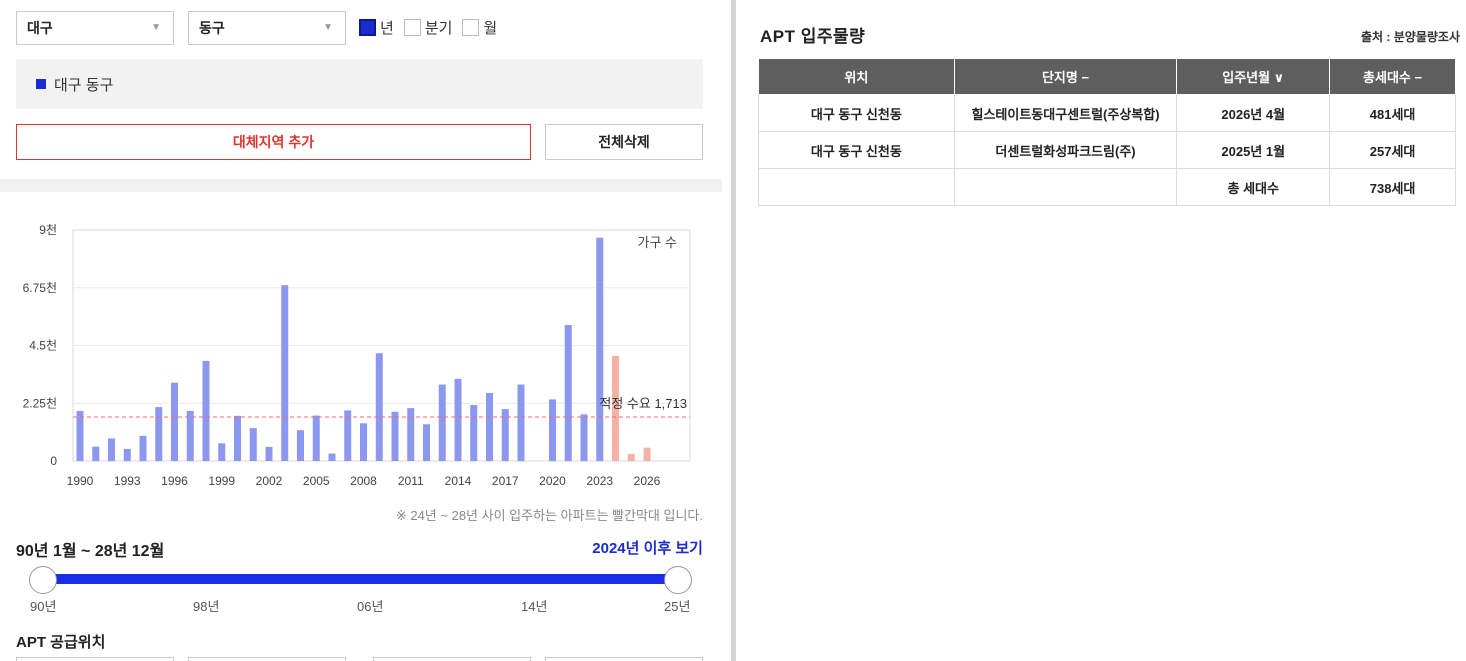 The height and width of the screenshot is (661, 1466). What do you see at coordinates (1253, 113) in the screenshot?
I see `cell-move-in: 2026년 4월` at bounding box center [1253, 113].